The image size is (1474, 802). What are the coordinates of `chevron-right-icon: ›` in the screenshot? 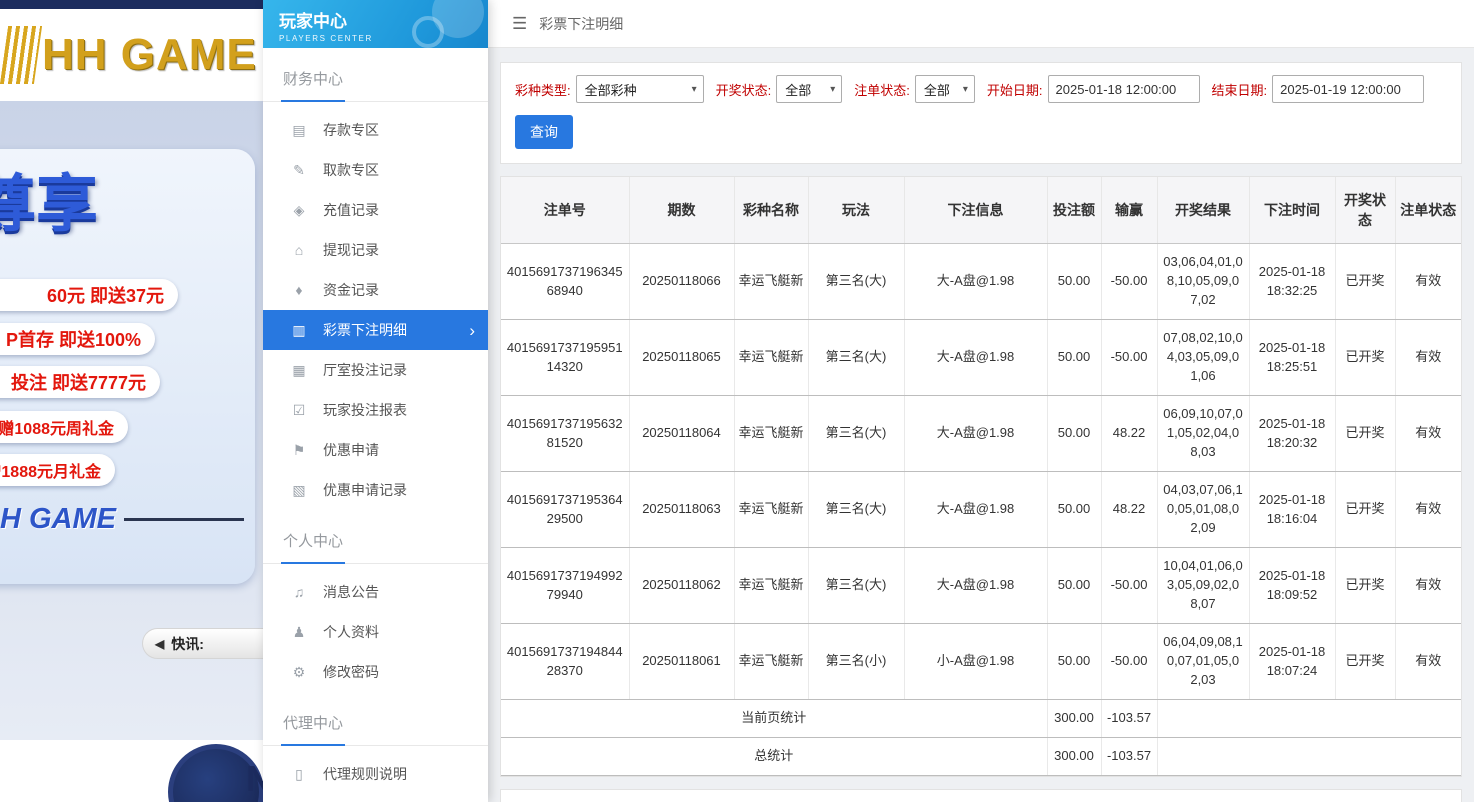 It's located at (472, 330).